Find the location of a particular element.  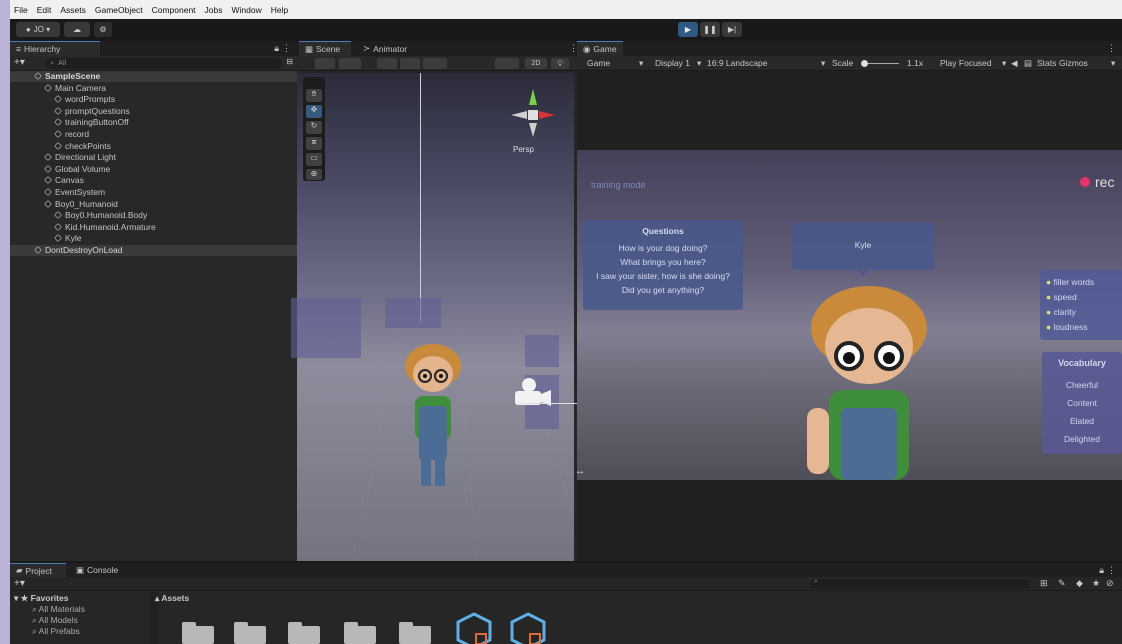

hierarchy-item: Kyle is located at coordinates (153, 238).